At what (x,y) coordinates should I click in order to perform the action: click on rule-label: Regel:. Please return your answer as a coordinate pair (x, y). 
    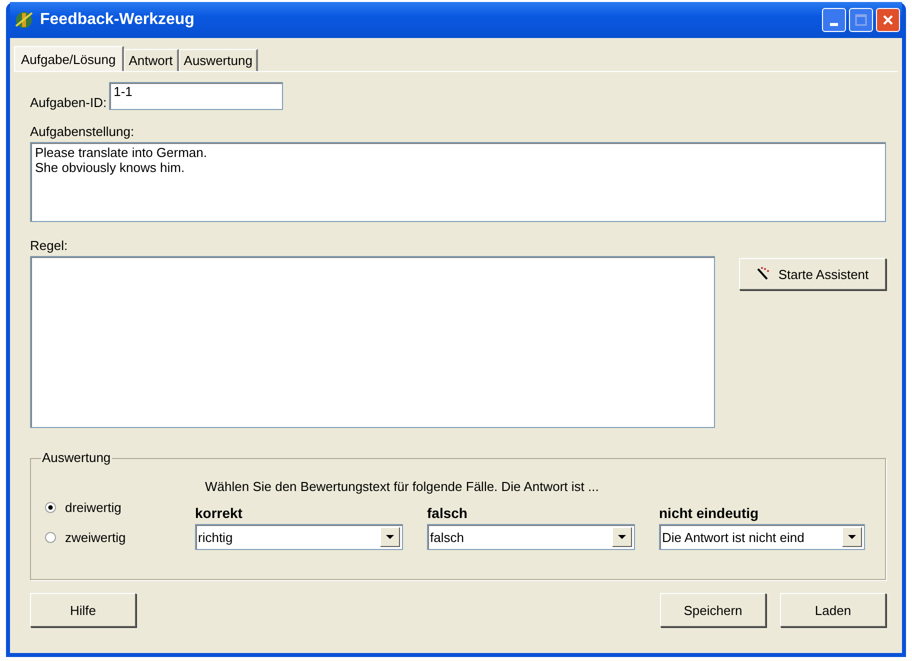
    Looking at the image, I should click on (49, 245).